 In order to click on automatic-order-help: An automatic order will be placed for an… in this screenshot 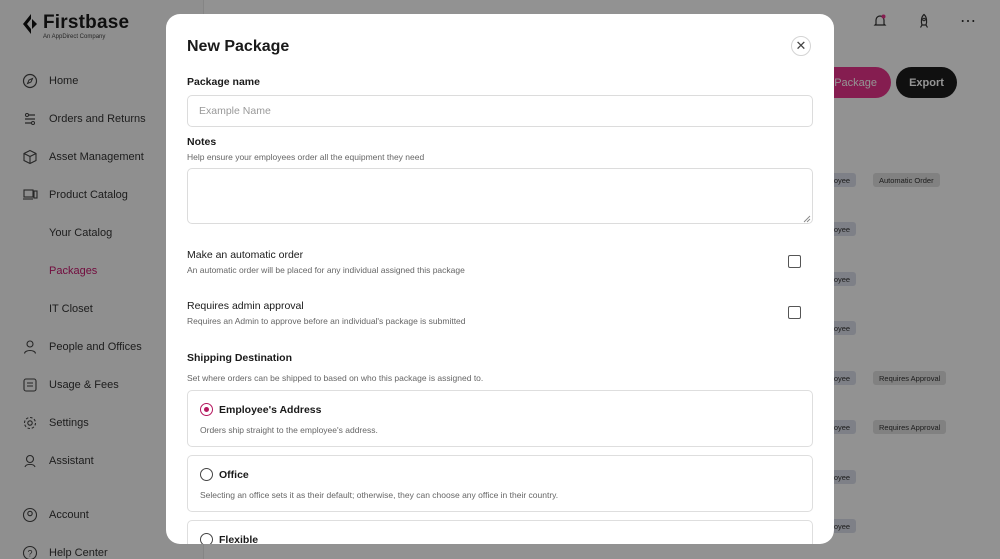, I will do `click(326, 270)`.